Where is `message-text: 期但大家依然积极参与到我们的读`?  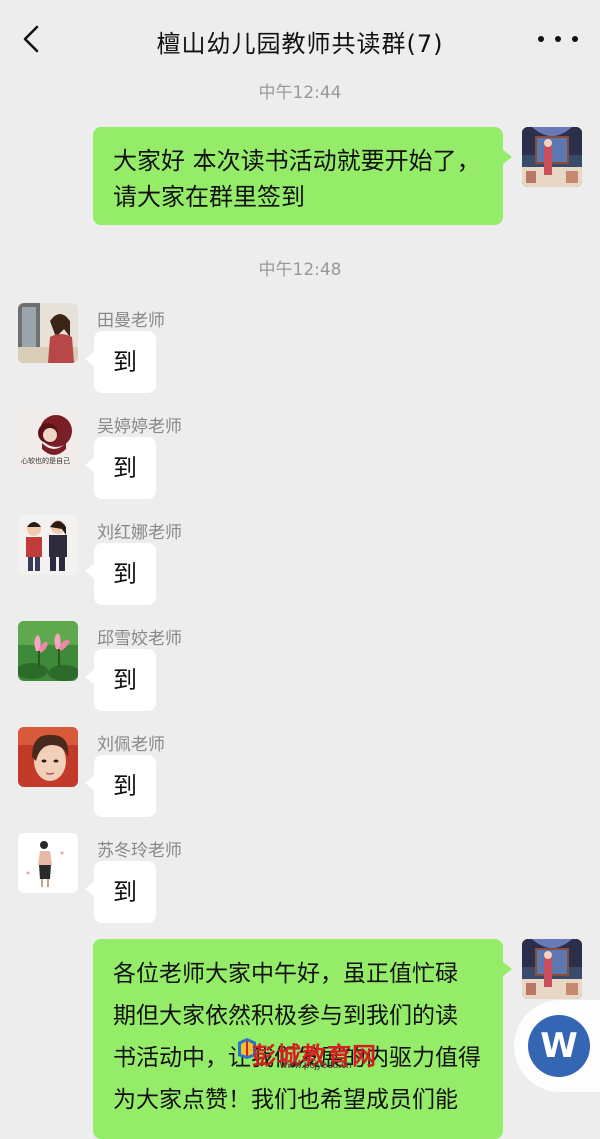
message-text: 期但大家依然积极参与到我们的读 is located at coordinates (285, 1016).